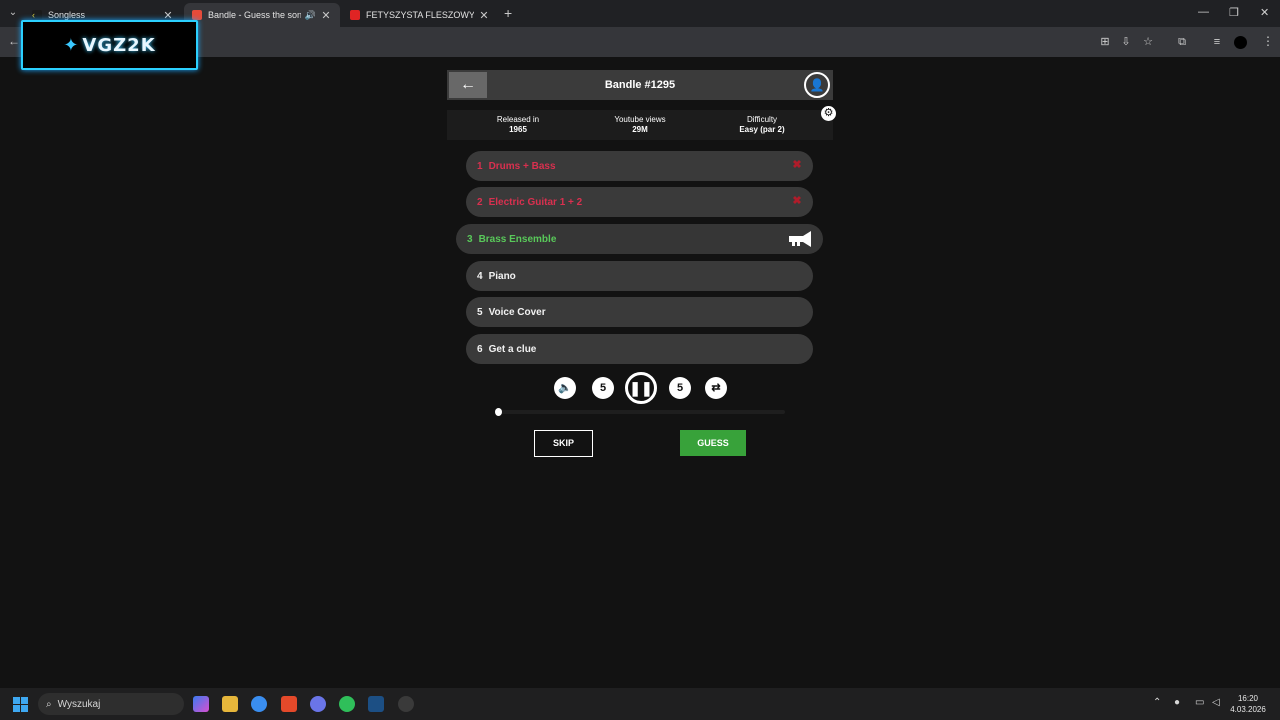  I want to click on discord-icon, so click(318, 704).